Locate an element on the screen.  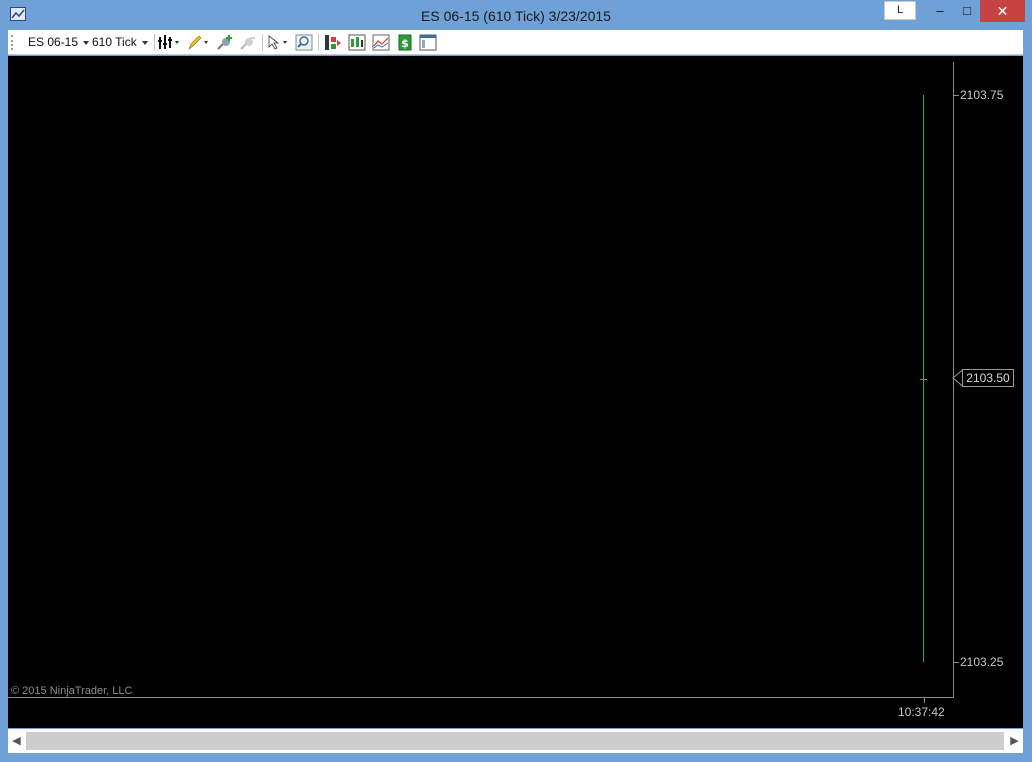
scroll-left-button: ◀ is located at coordinates (16, 741).